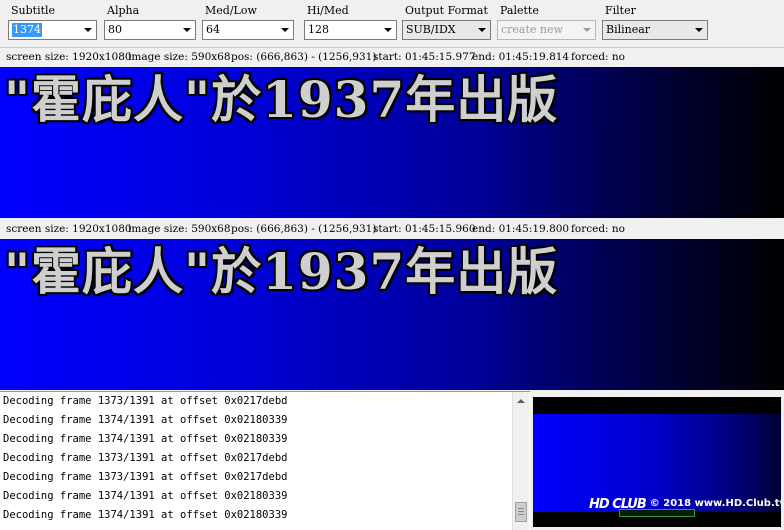 The image size is (784, 530). I want to click on video-thumbnail-pane: HD CLUB © 2018 www.HD.Club.tw, so click(657, 460).